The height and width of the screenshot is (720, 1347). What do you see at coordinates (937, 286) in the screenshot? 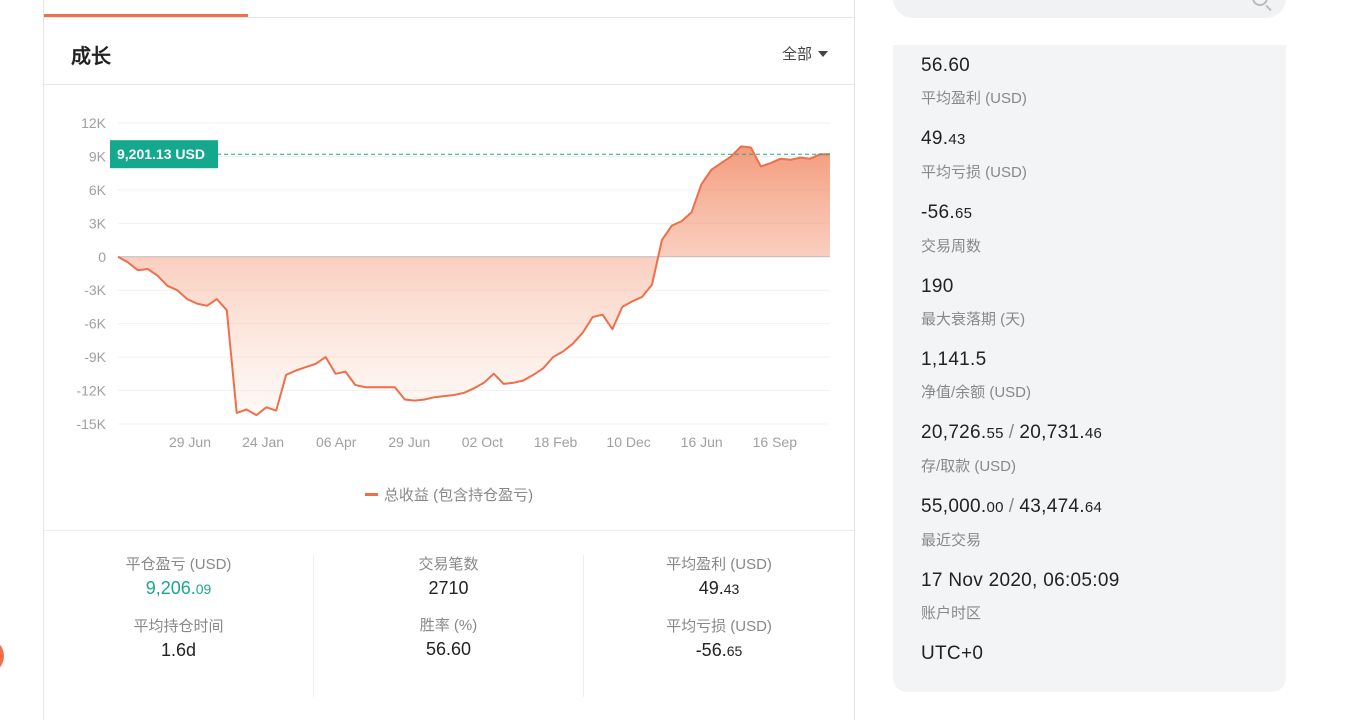
I see `trading-weeks-value: 190` at bounding box center [937, 286].